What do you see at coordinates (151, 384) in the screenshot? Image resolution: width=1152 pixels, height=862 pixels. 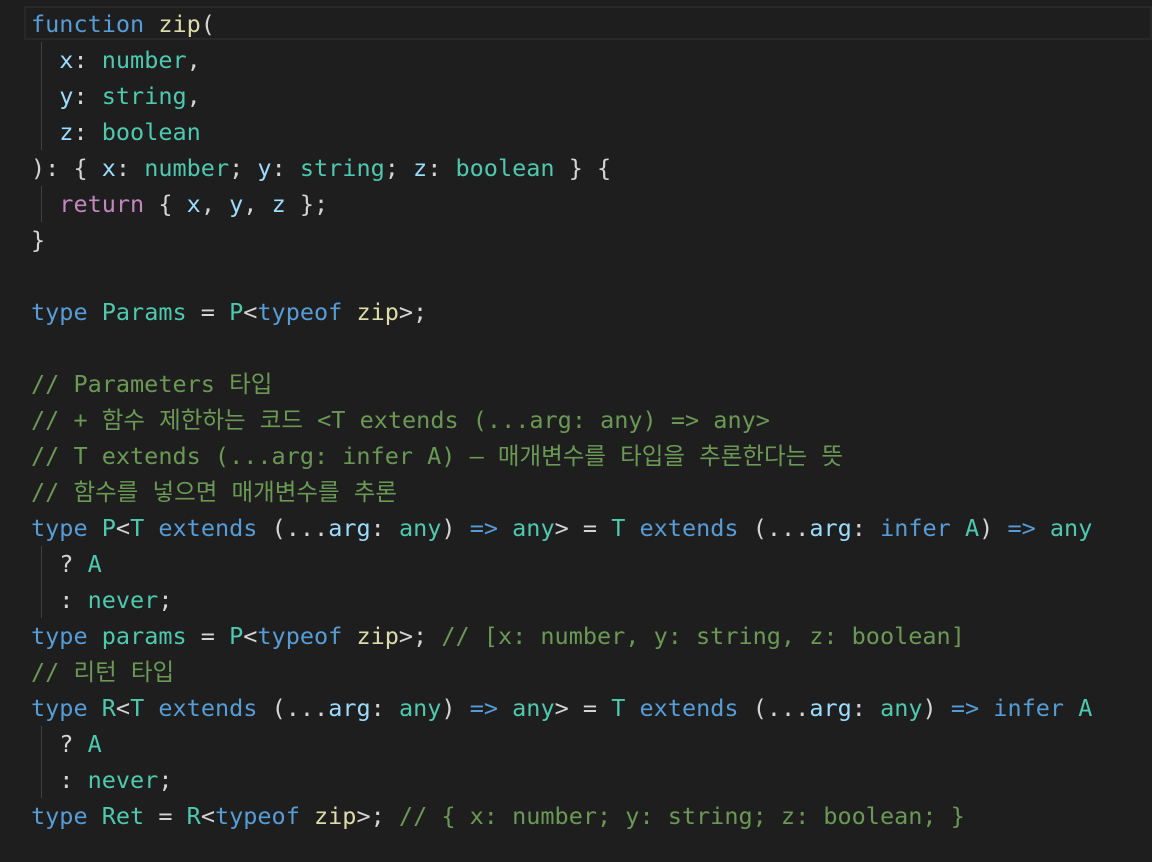 I see `code-line: // Parameters 타입` at bounding box center [151, 384].